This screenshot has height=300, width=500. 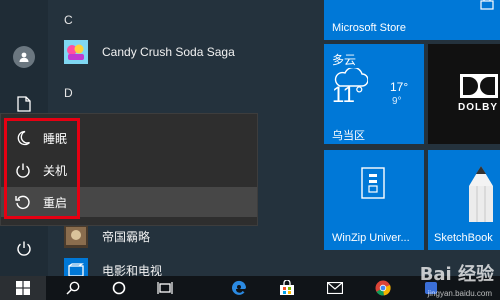 I want to click on tile-dolby: DOLBY, so click(x=464, y=94).